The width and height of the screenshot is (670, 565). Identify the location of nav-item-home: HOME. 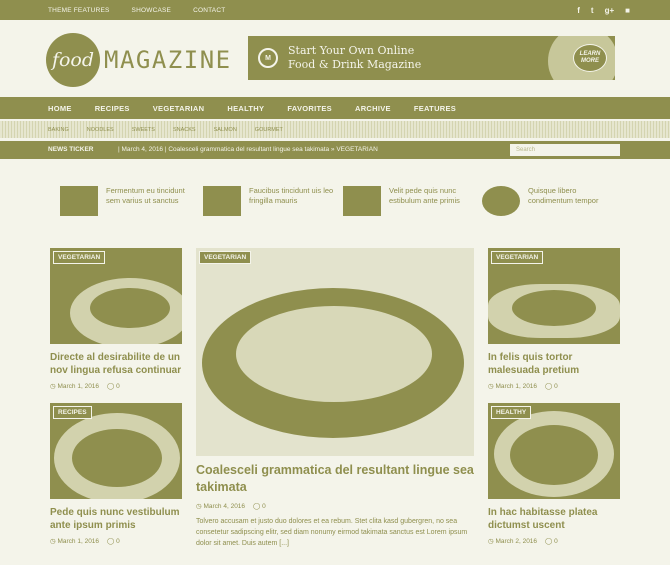
(60, 108).